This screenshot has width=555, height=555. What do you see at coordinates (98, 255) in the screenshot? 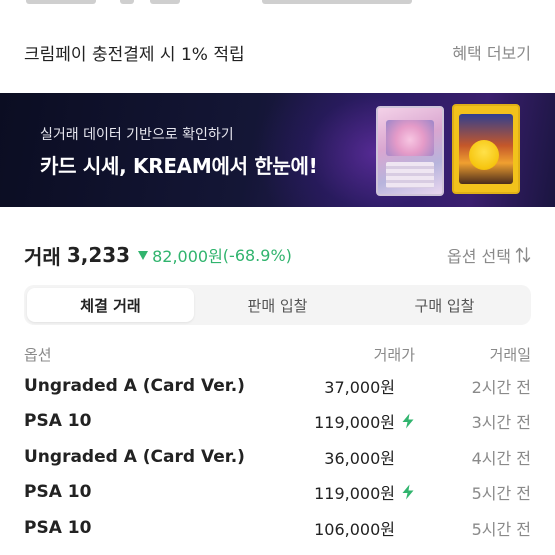
I see `trade-count: 3,233` at bounding box center [98, 255].